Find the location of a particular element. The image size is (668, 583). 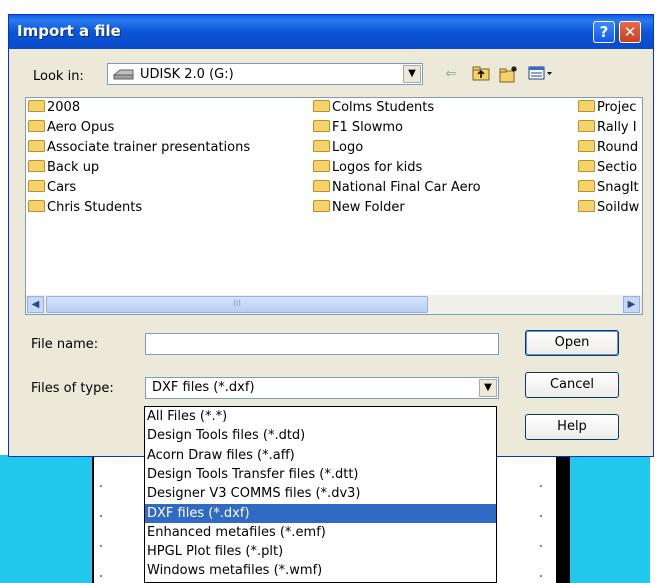

open-button: Open is located at coordinates (572, 343).